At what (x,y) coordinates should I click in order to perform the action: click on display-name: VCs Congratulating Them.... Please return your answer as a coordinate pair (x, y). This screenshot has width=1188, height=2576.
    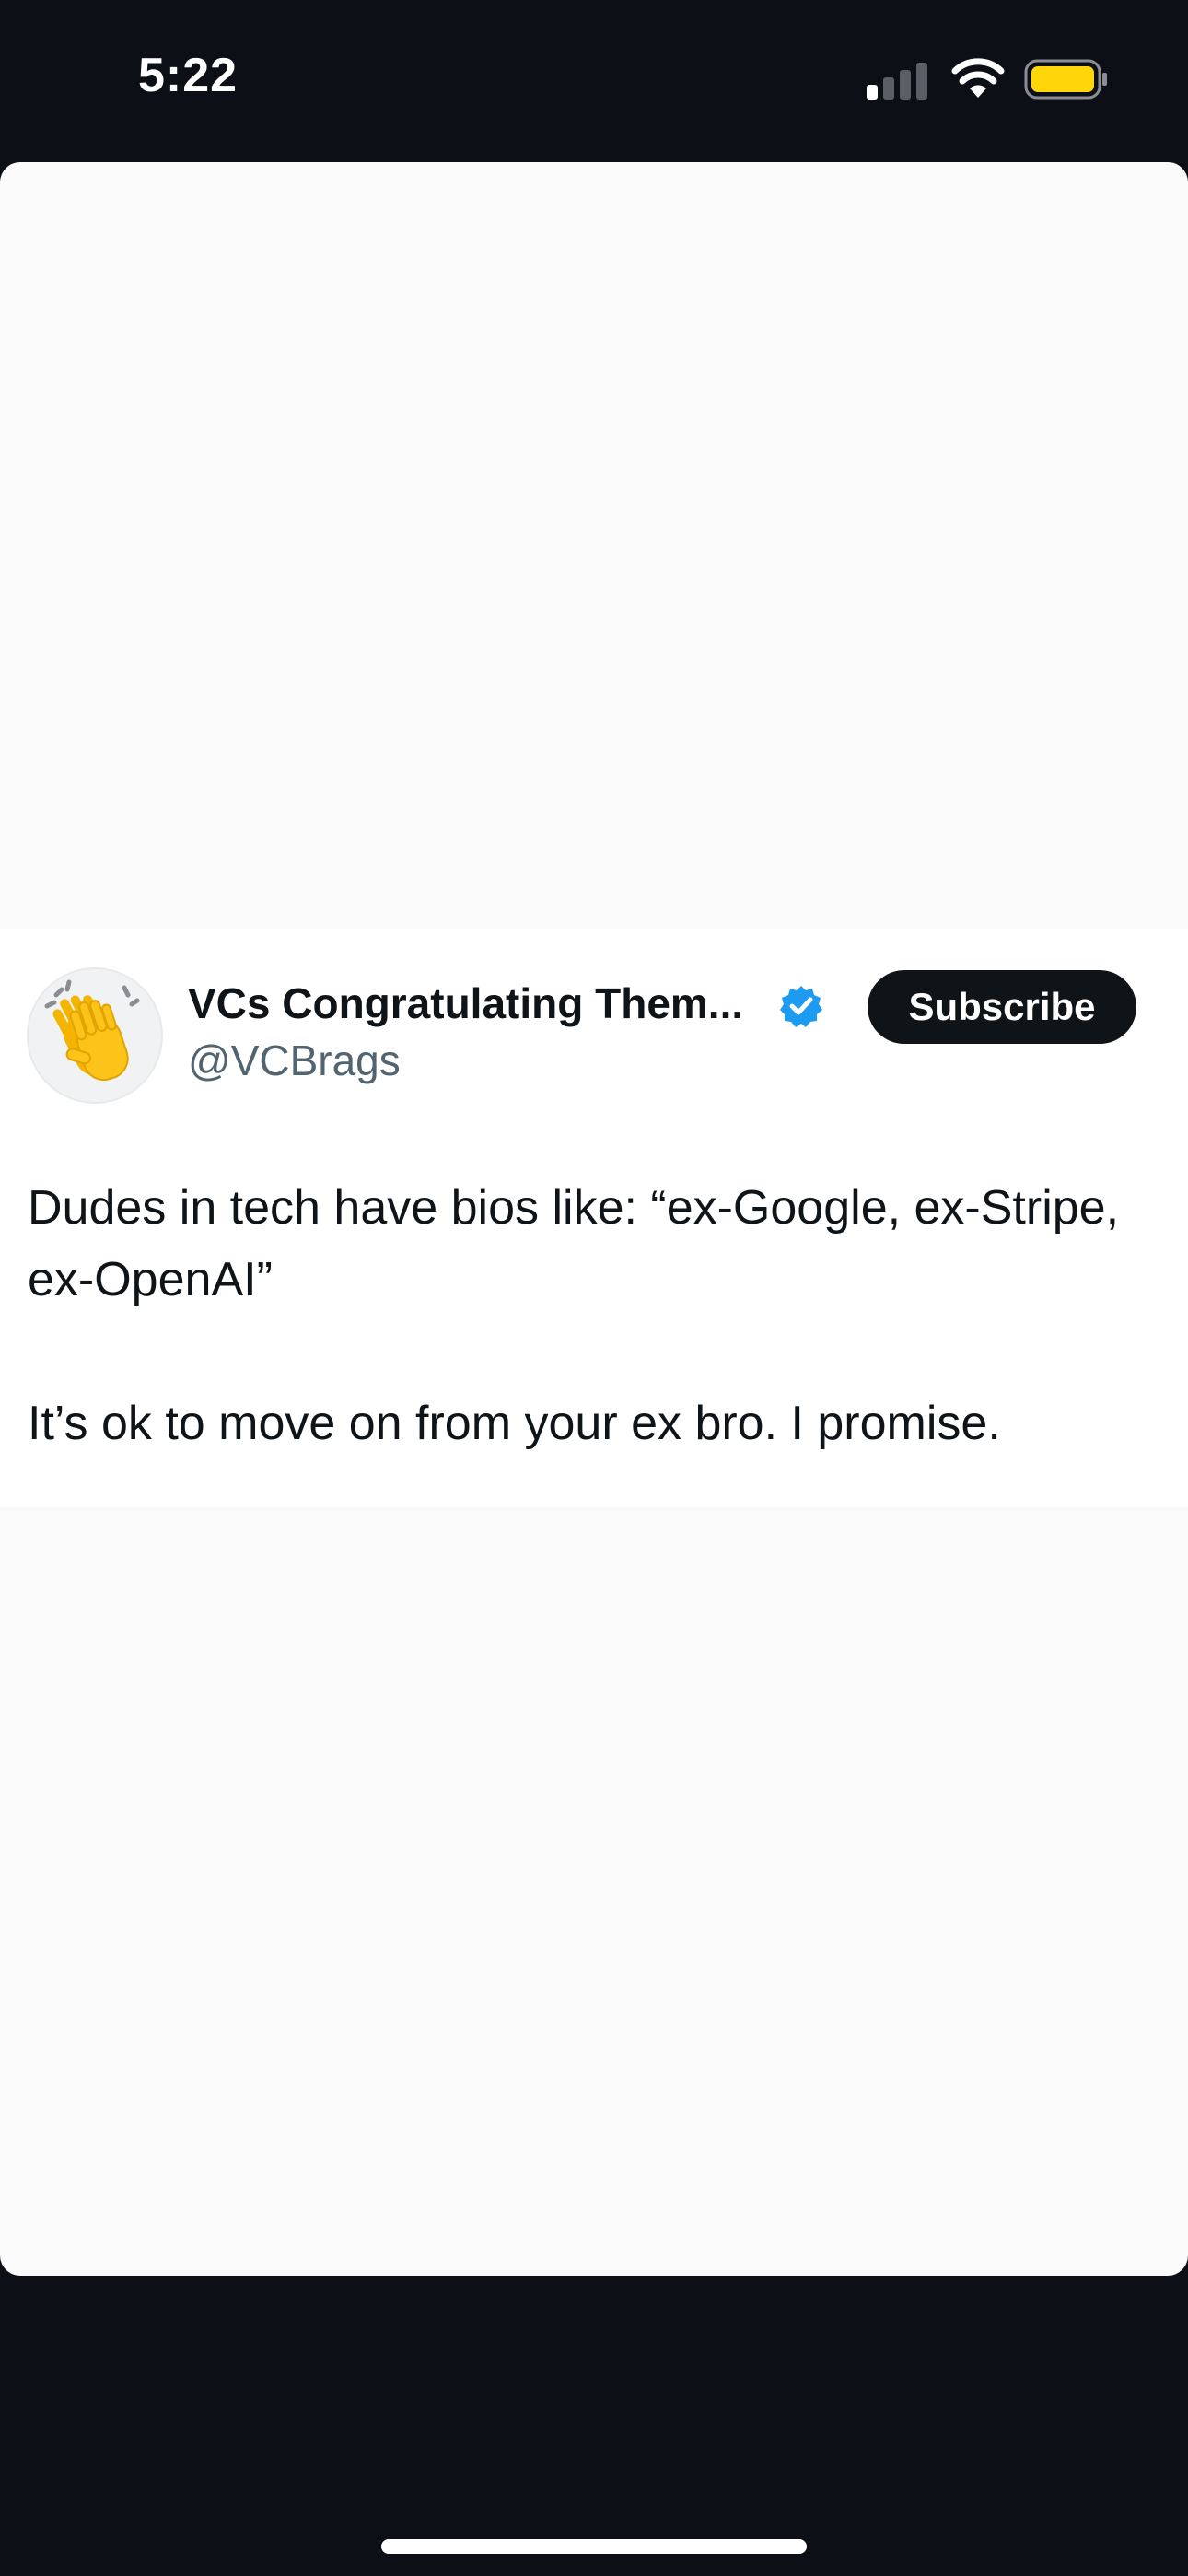
    Looking at the image, I should click on (465, 1003).